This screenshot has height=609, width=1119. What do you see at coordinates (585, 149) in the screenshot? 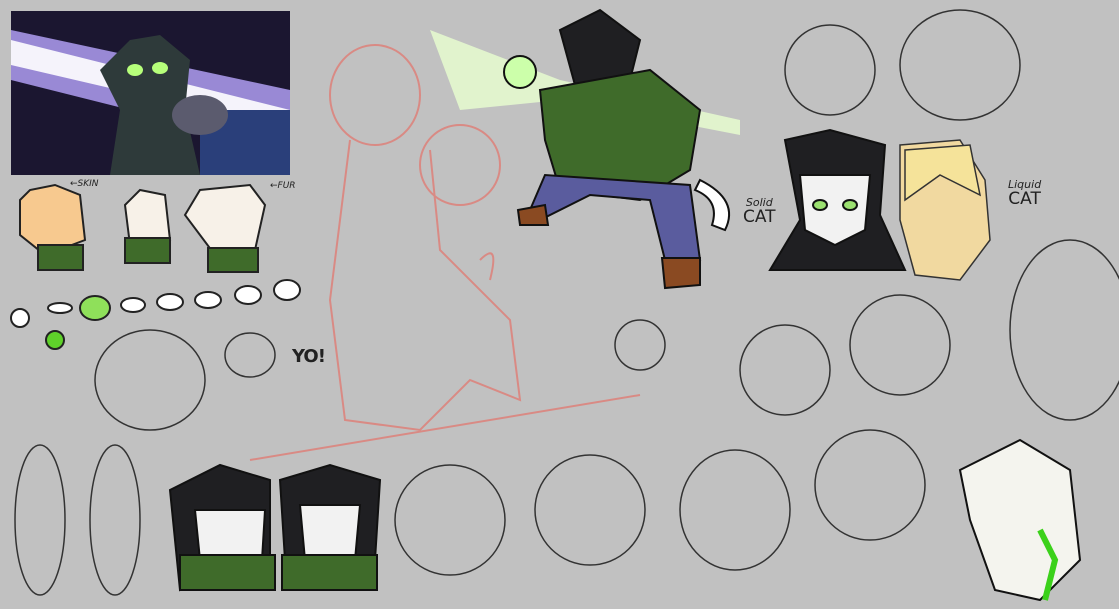
I see `main-character` at bounding box center [585, 149].